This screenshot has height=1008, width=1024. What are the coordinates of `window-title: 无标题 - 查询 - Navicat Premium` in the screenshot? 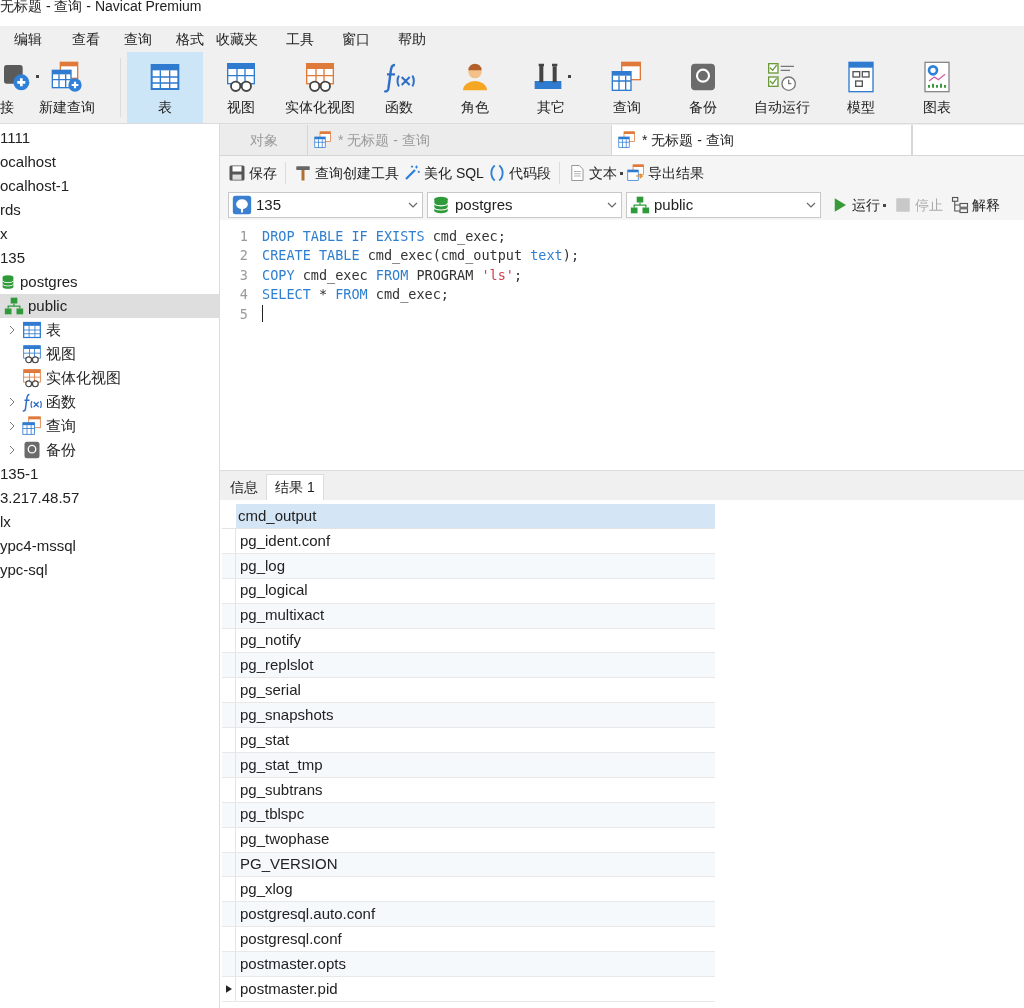 It's located at (101, 6).